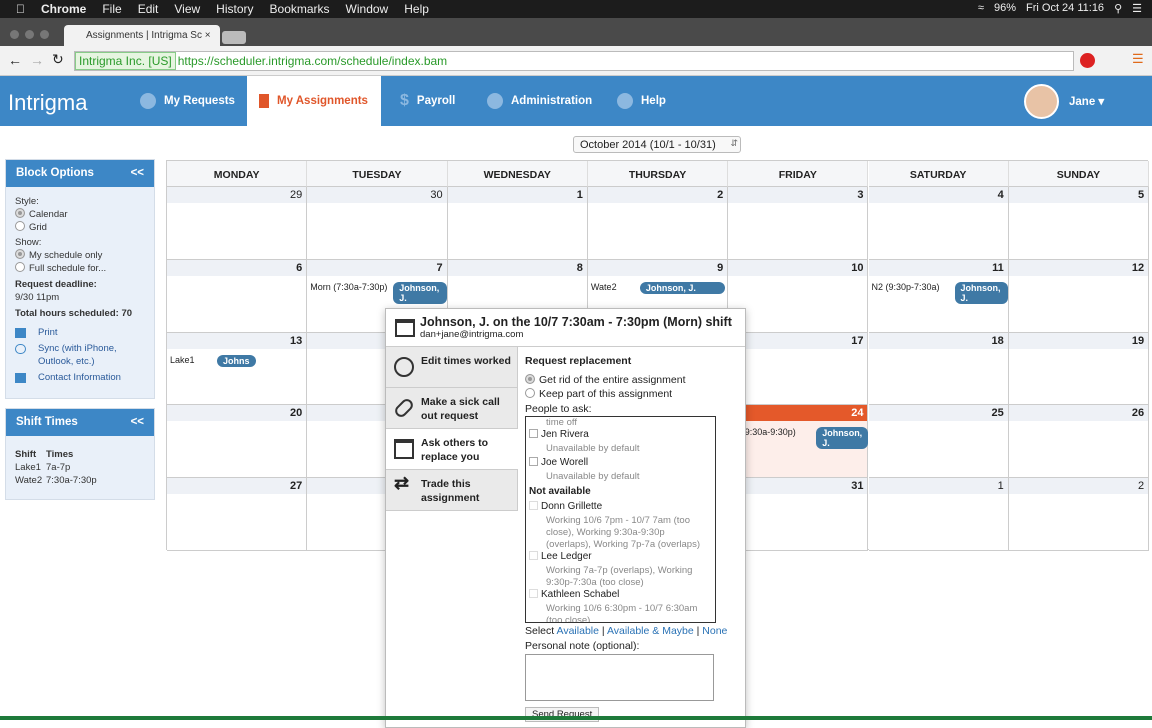 This screenshot has height=728, width=1152. Describe the element at coordinates (1079, 223) in the screenshot. I see `day-cell: 5` at that location.